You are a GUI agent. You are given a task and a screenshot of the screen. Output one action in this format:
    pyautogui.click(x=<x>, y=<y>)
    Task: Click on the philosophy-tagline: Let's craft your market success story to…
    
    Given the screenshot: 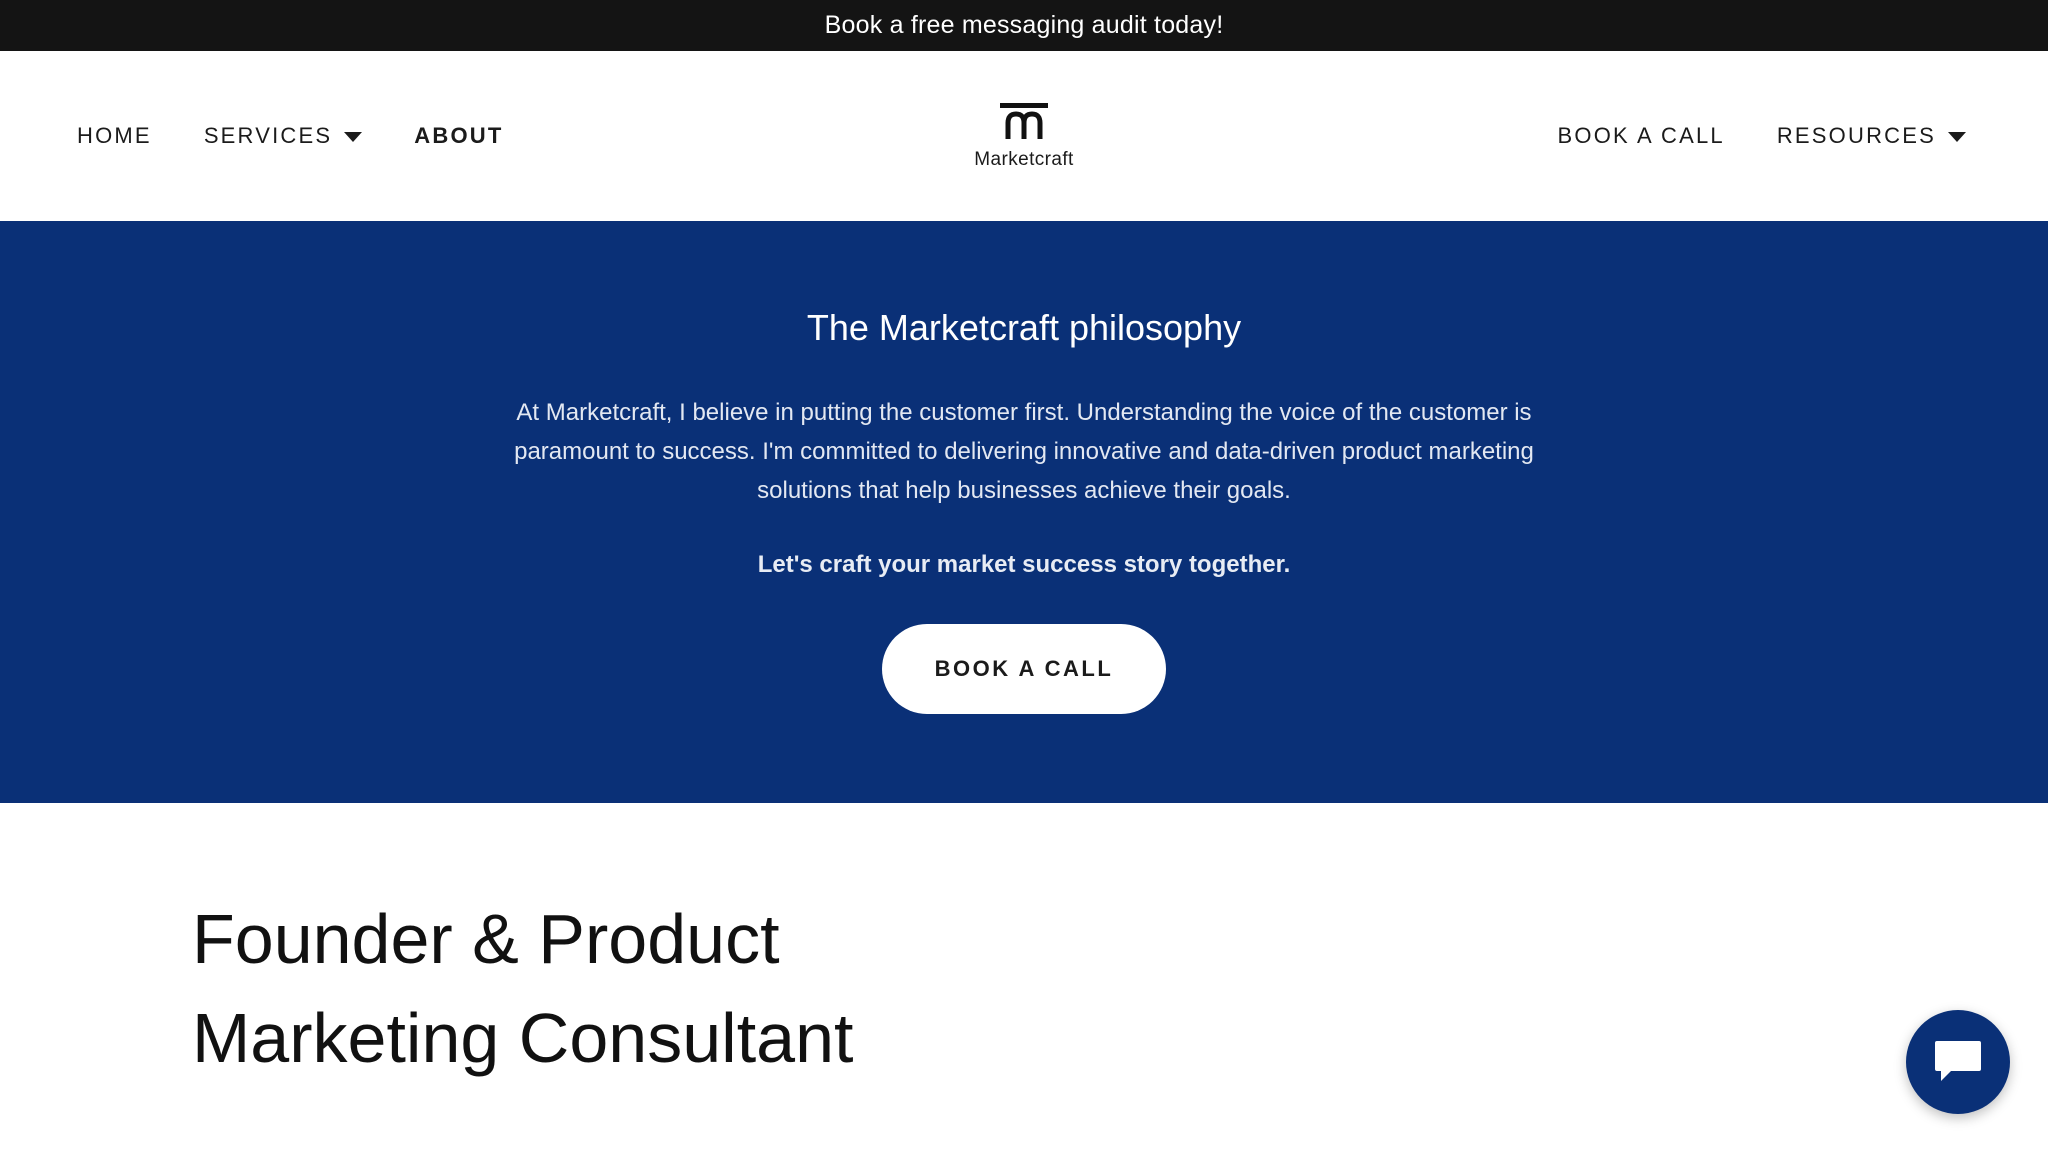 What is the action you would take?
    pyautogui.click(x=1024, y=564)
    